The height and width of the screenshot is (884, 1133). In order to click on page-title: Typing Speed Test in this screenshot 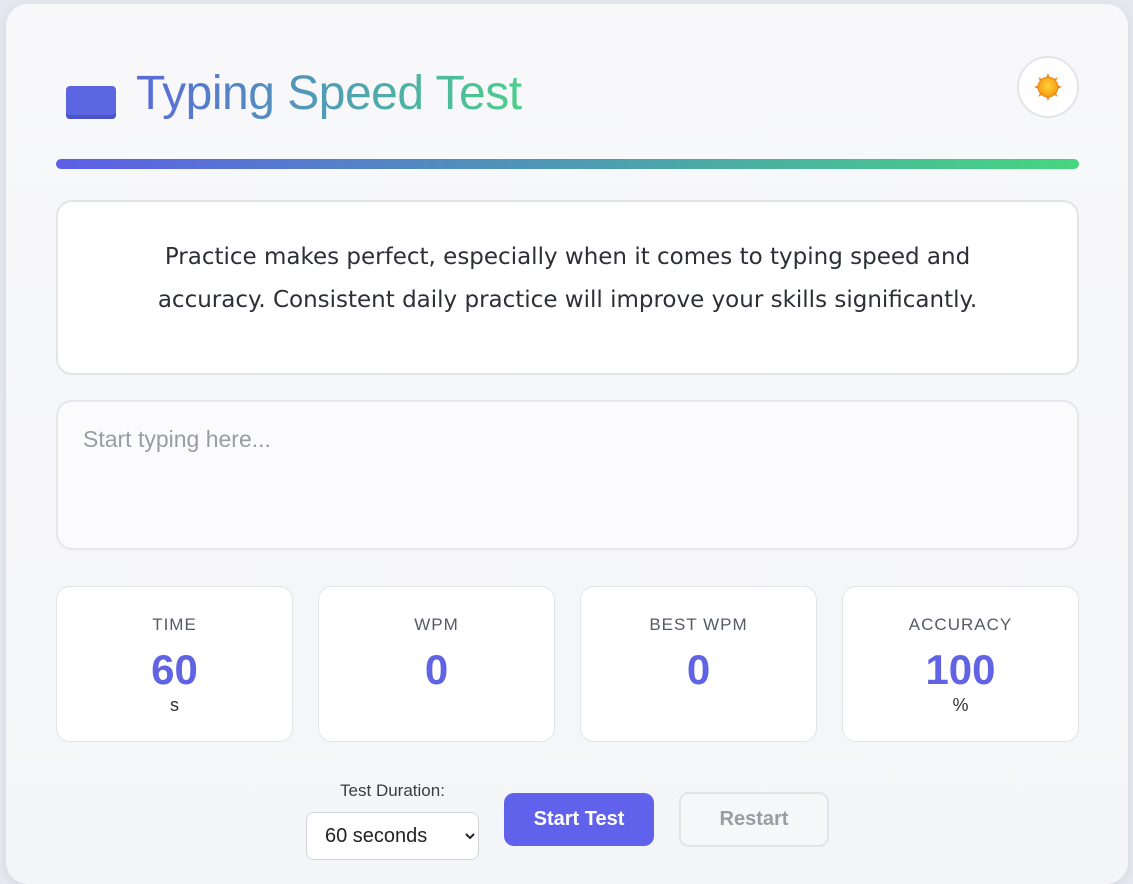, I will do `click(329, 94)`.